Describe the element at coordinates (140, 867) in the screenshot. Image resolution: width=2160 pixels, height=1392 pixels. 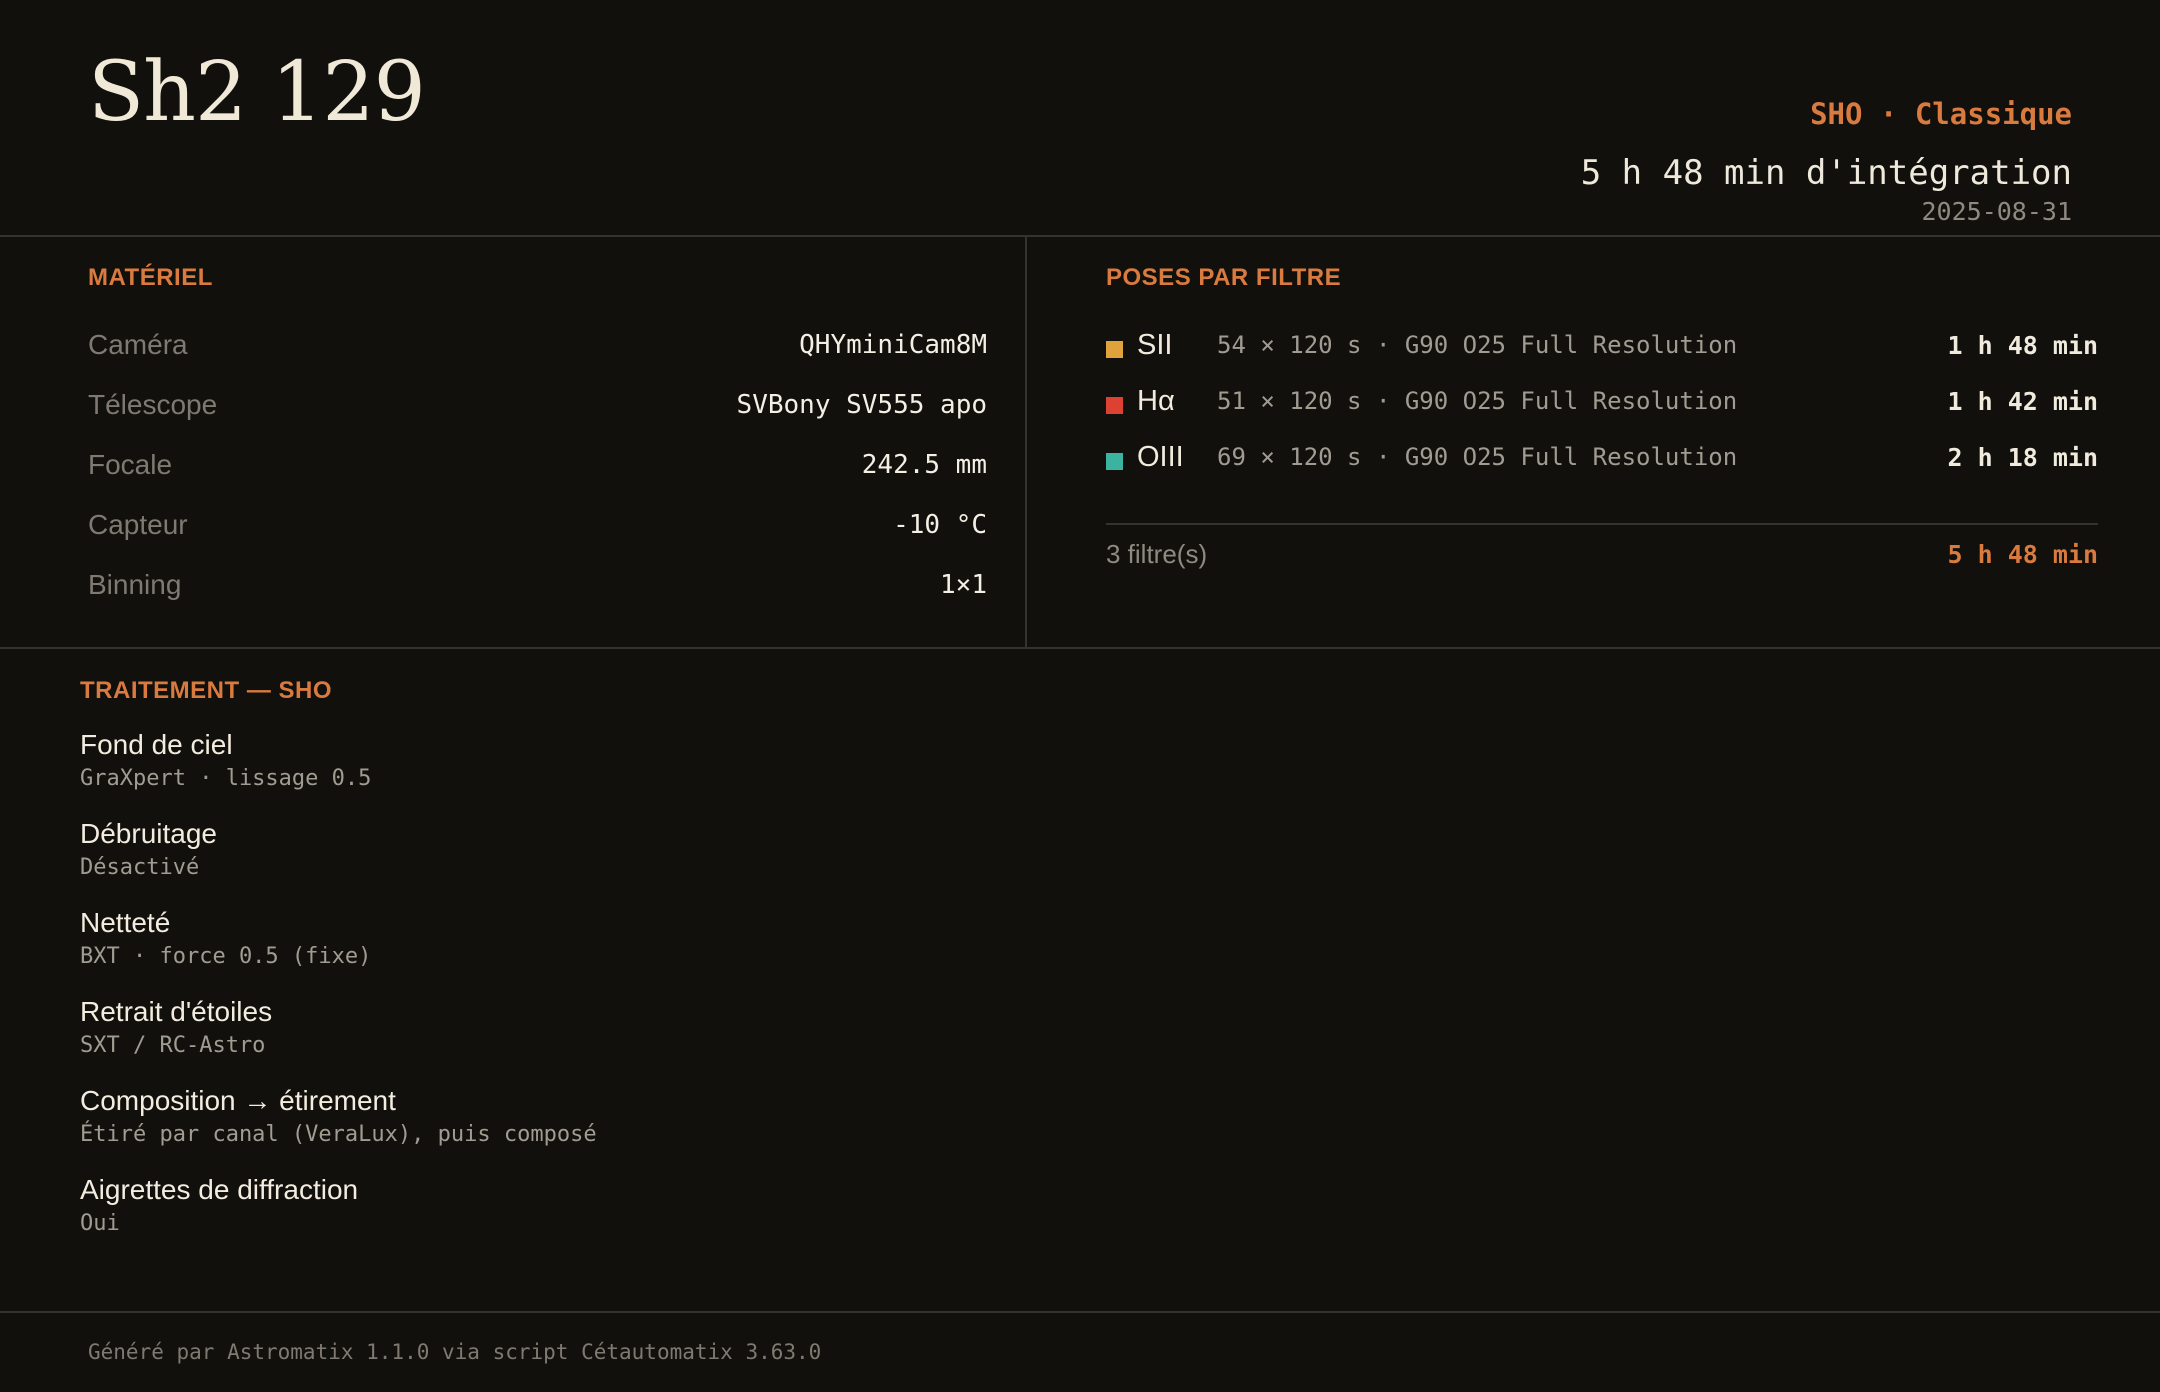
I see `step-detail: Désactivé` at that location.